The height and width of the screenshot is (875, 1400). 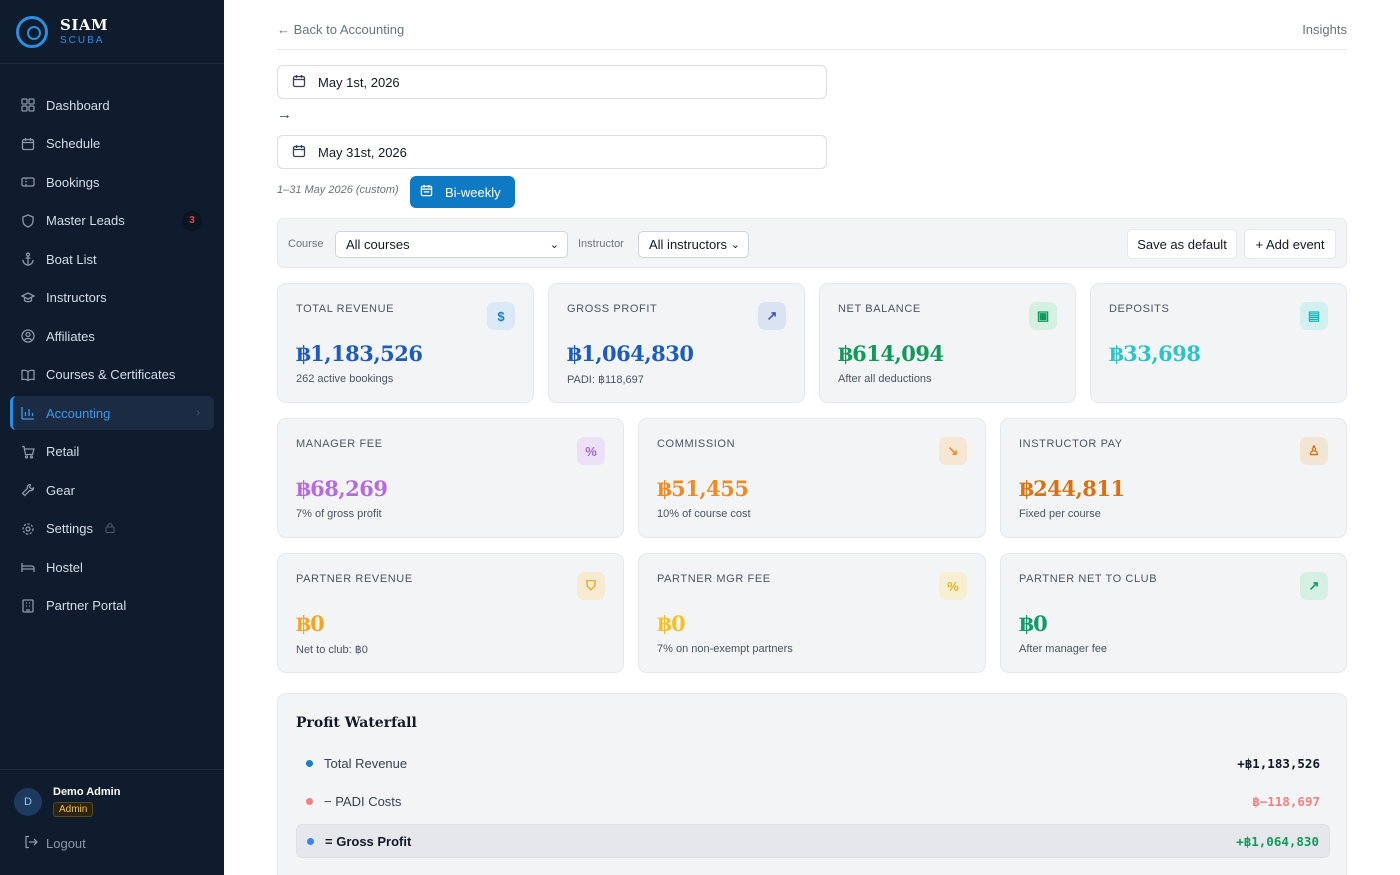 I want to click on sidebar-item-boat-list: Boat List, so click(x=112, y=259).